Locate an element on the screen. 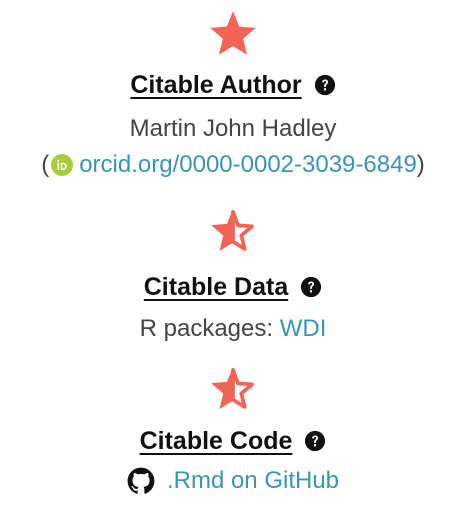 This screenshot has width=466, height=508. data-heading-row: Citable Data is located at coordinates (233, 287).